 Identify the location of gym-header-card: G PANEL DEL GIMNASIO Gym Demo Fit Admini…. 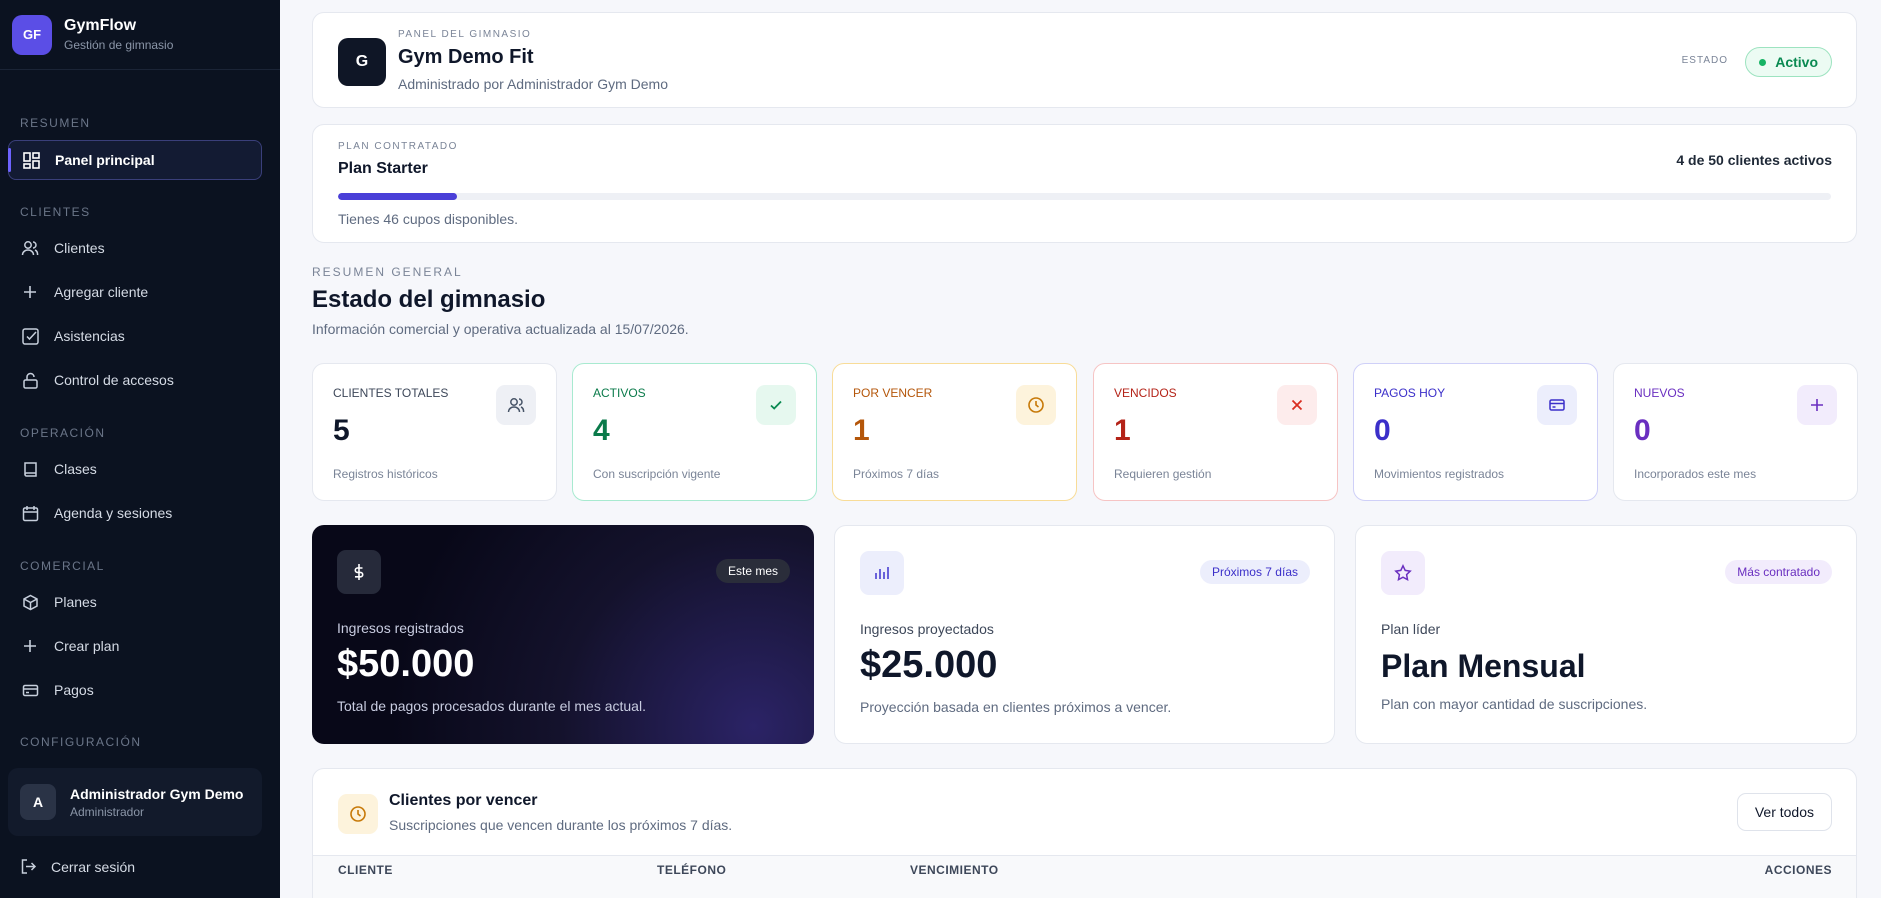
(1084, 60).